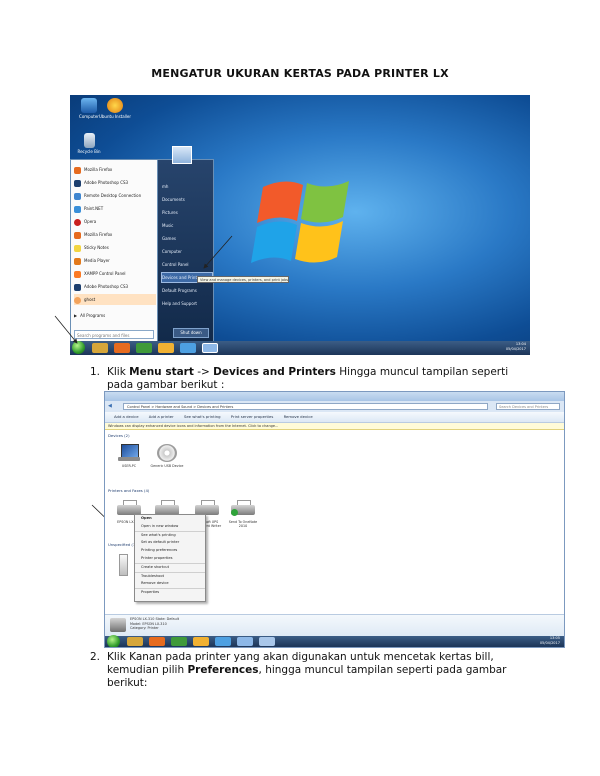 The height and width of the screenshot is (776, 600). Describe the element at coordinates (298, 416) in the screenshot. I see `remove-device-button: Remove device` at that location.